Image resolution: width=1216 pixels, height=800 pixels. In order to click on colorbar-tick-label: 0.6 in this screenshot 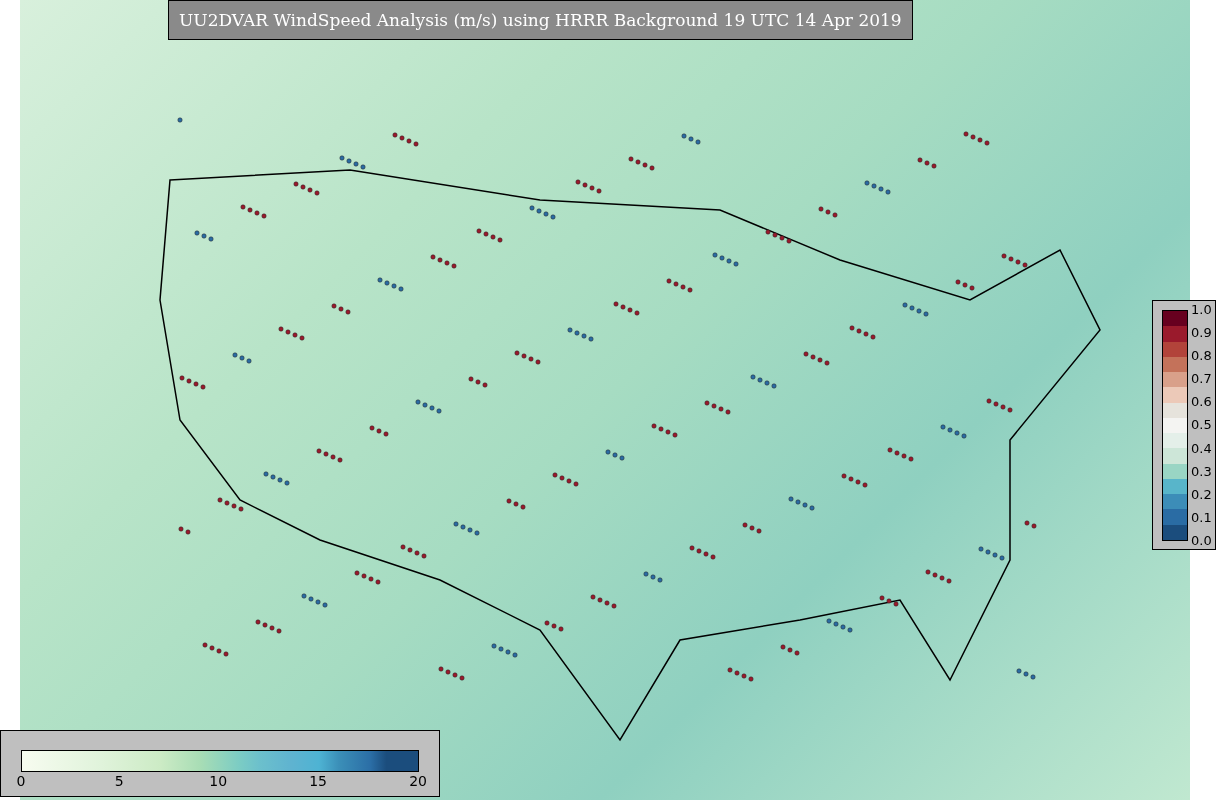, I will do `click(1201, 402)`.